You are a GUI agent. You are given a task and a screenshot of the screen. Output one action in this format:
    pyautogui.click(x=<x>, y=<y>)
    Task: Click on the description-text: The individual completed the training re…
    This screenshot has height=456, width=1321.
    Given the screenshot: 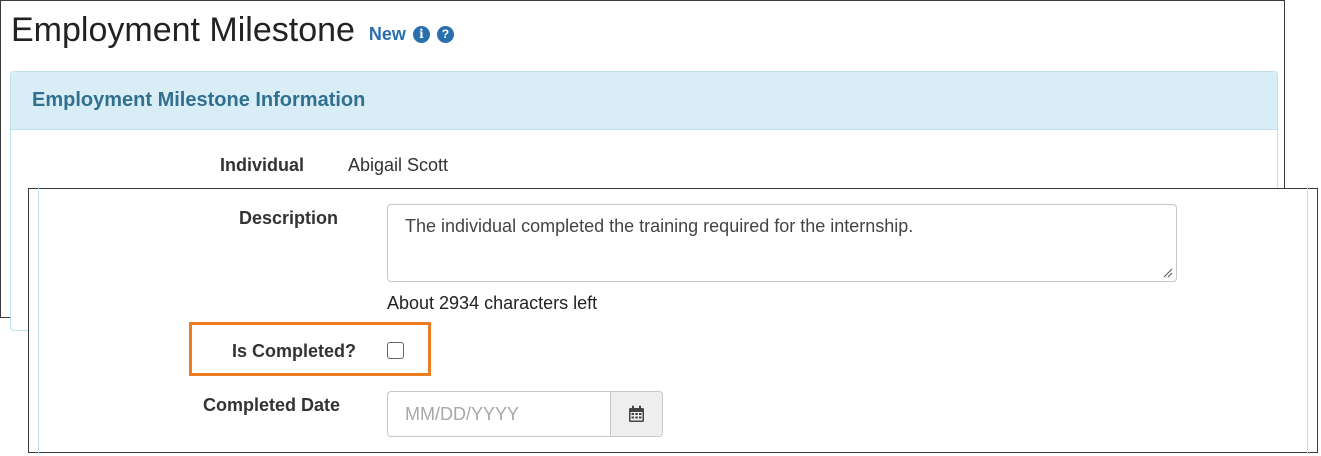 What is the action you would take?
    pyautogui.click(x=659, y=226)
    